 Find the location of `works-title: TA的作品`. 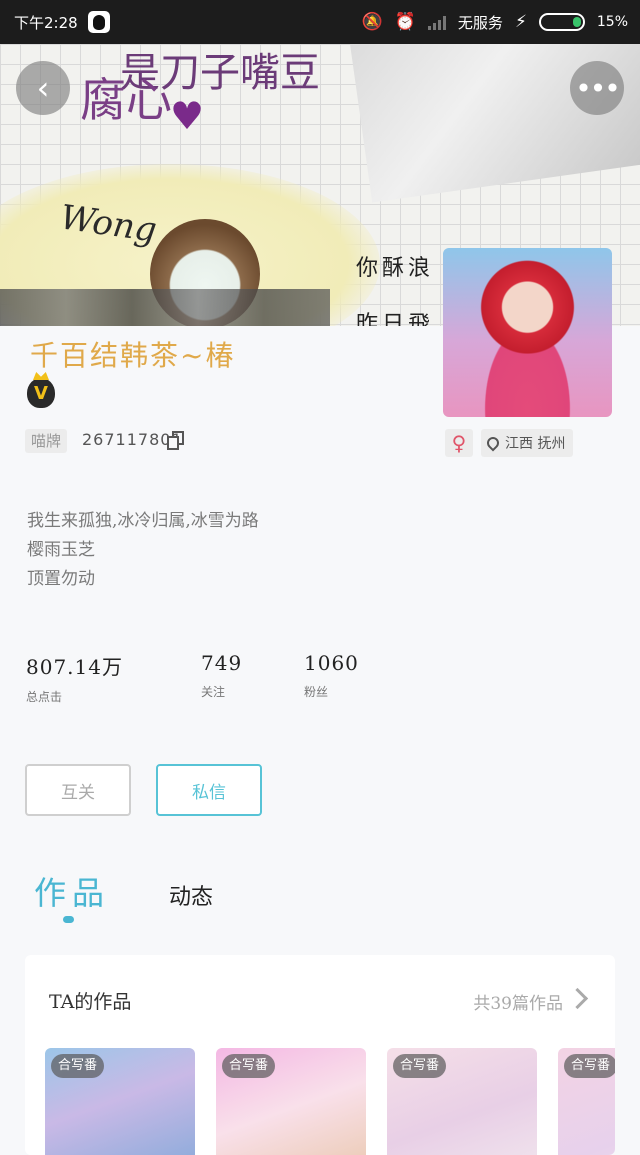

works-title: TA的作品 is located at coordinates (90, 1002).